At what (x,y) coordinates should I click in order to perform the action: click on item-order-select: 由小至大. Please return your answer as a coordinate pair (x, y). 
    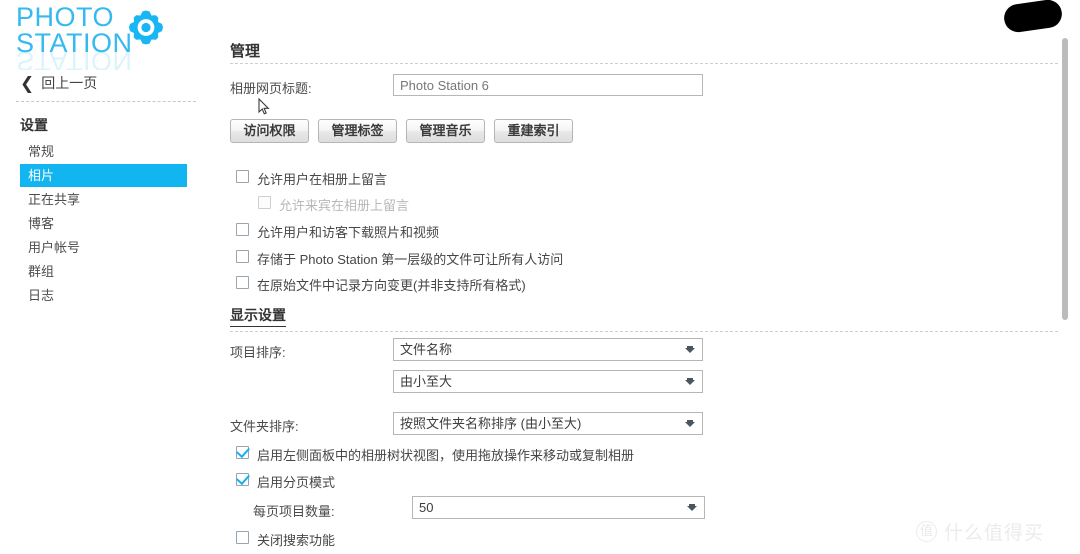
    Looking at the image, I should click on (548, 381).